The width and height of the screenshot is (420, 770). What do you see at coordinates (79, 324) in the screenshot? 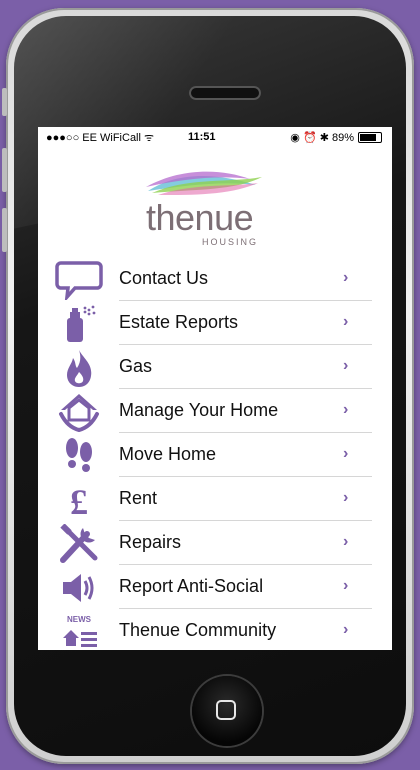
I see `spray-can-icon` at bounding box center [79, 324].